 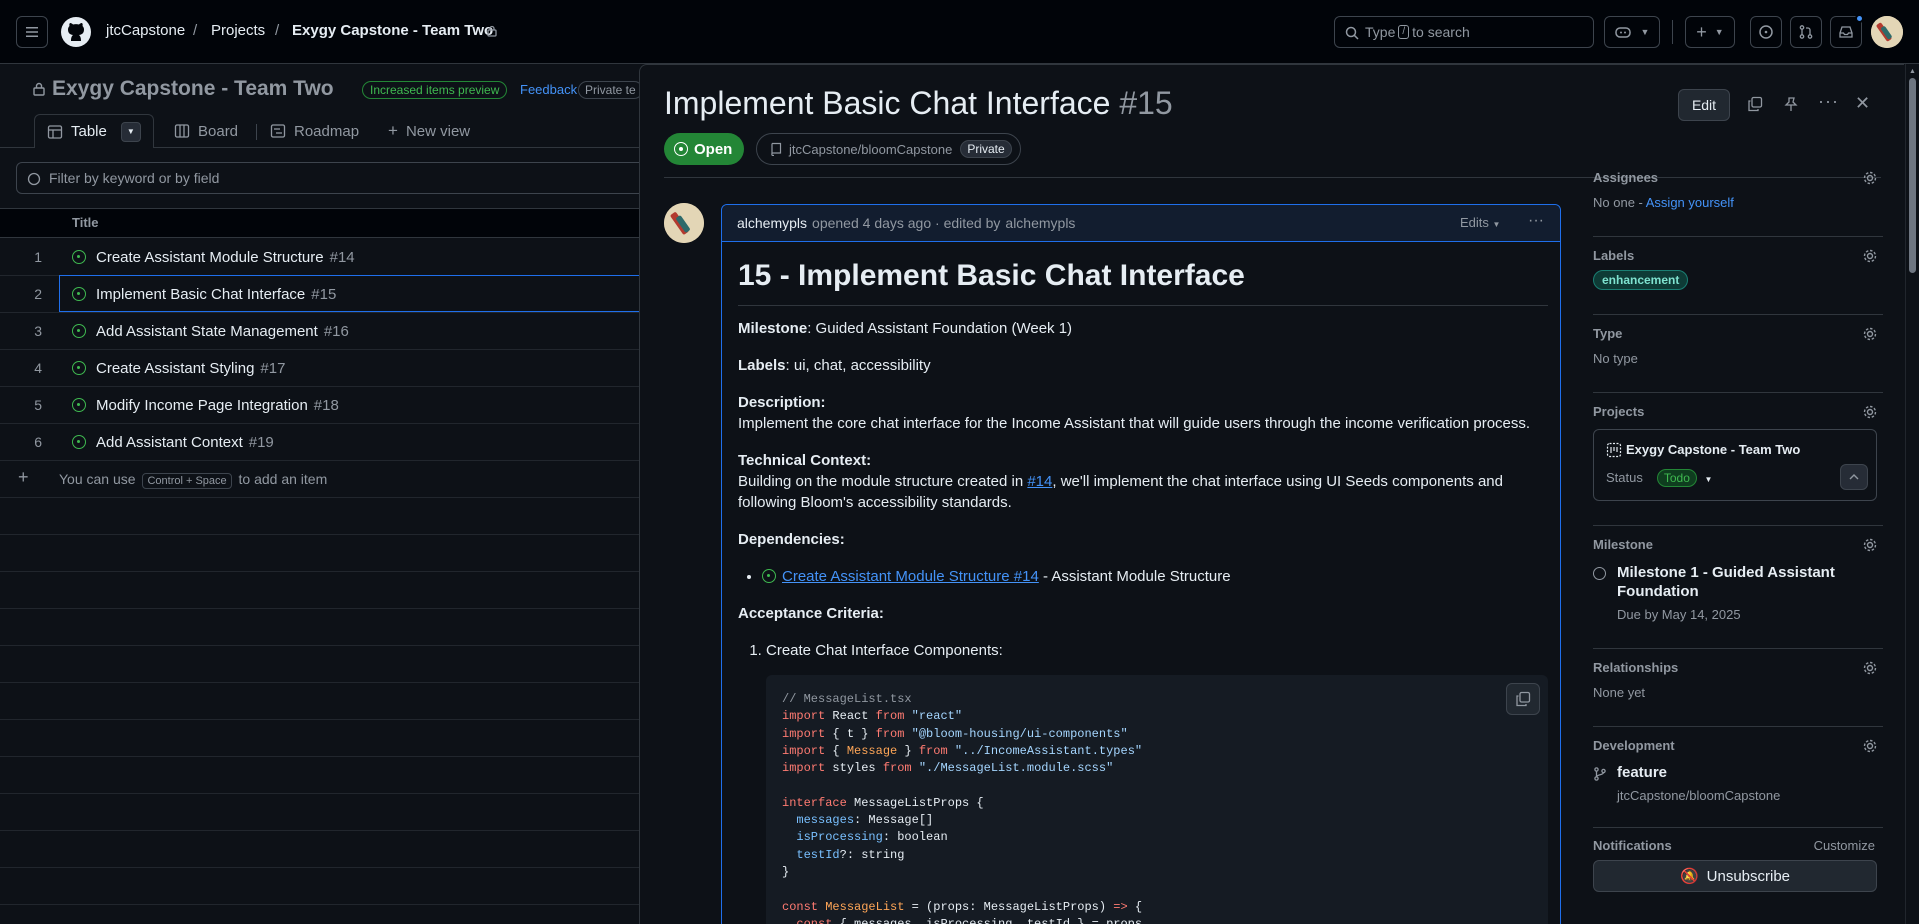 What do you see at coordinates (1738, 693) in the screenshot?
I see `relationships-section: Relationships None yet` at bounding box center [1738, 693].